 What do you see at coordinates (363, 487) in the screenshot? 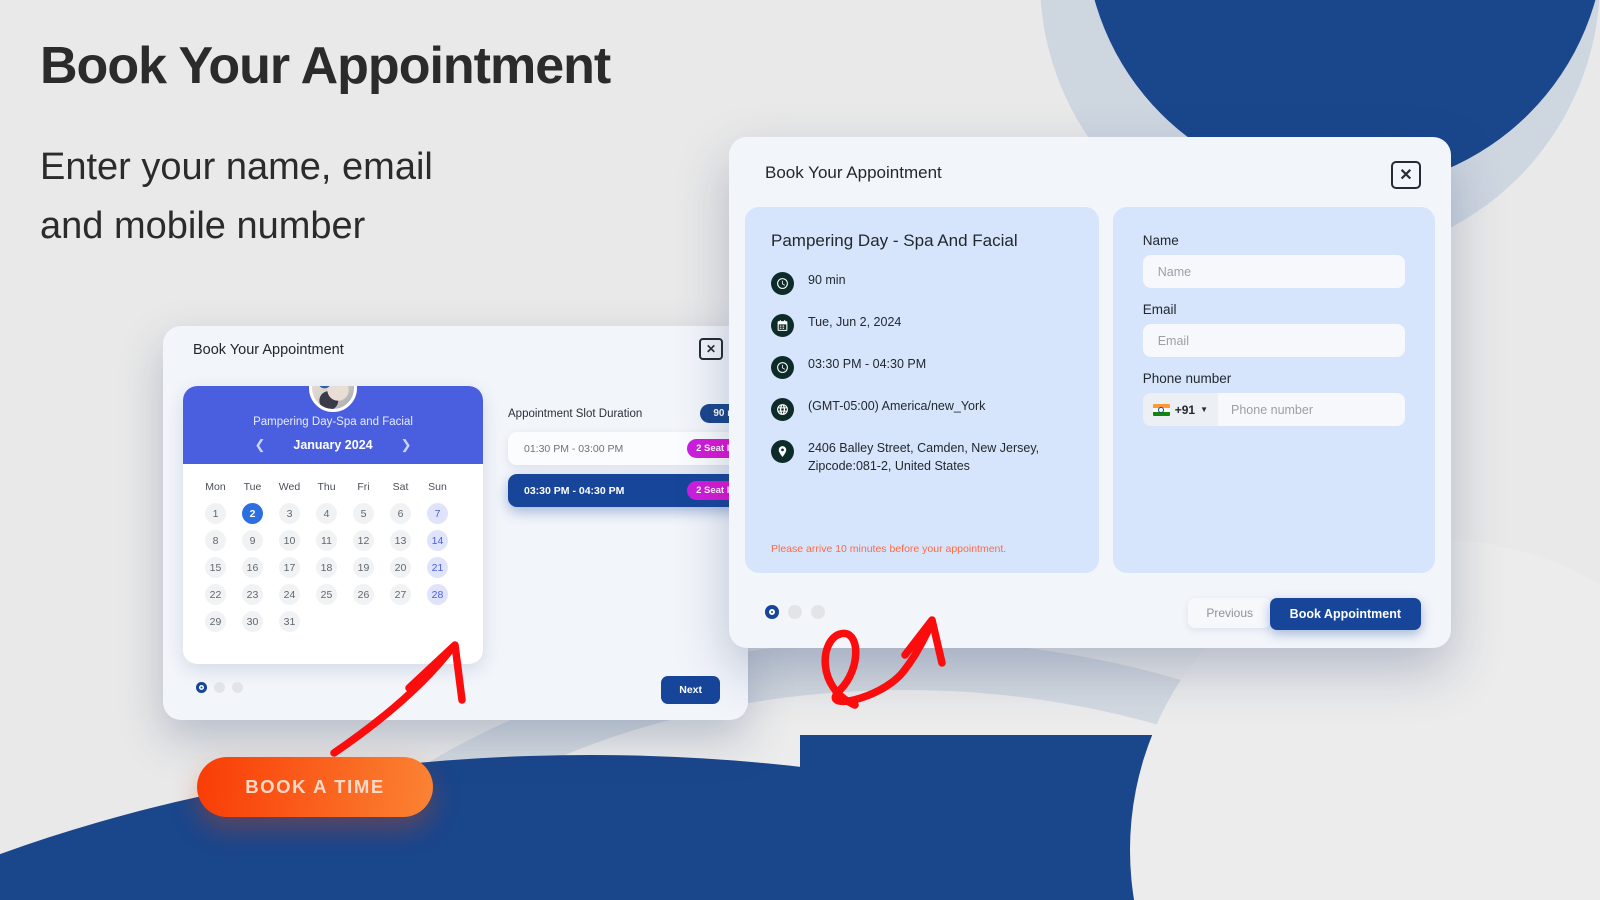
I see `calendar-weekday: Fri` at bounding box center [363, 487].